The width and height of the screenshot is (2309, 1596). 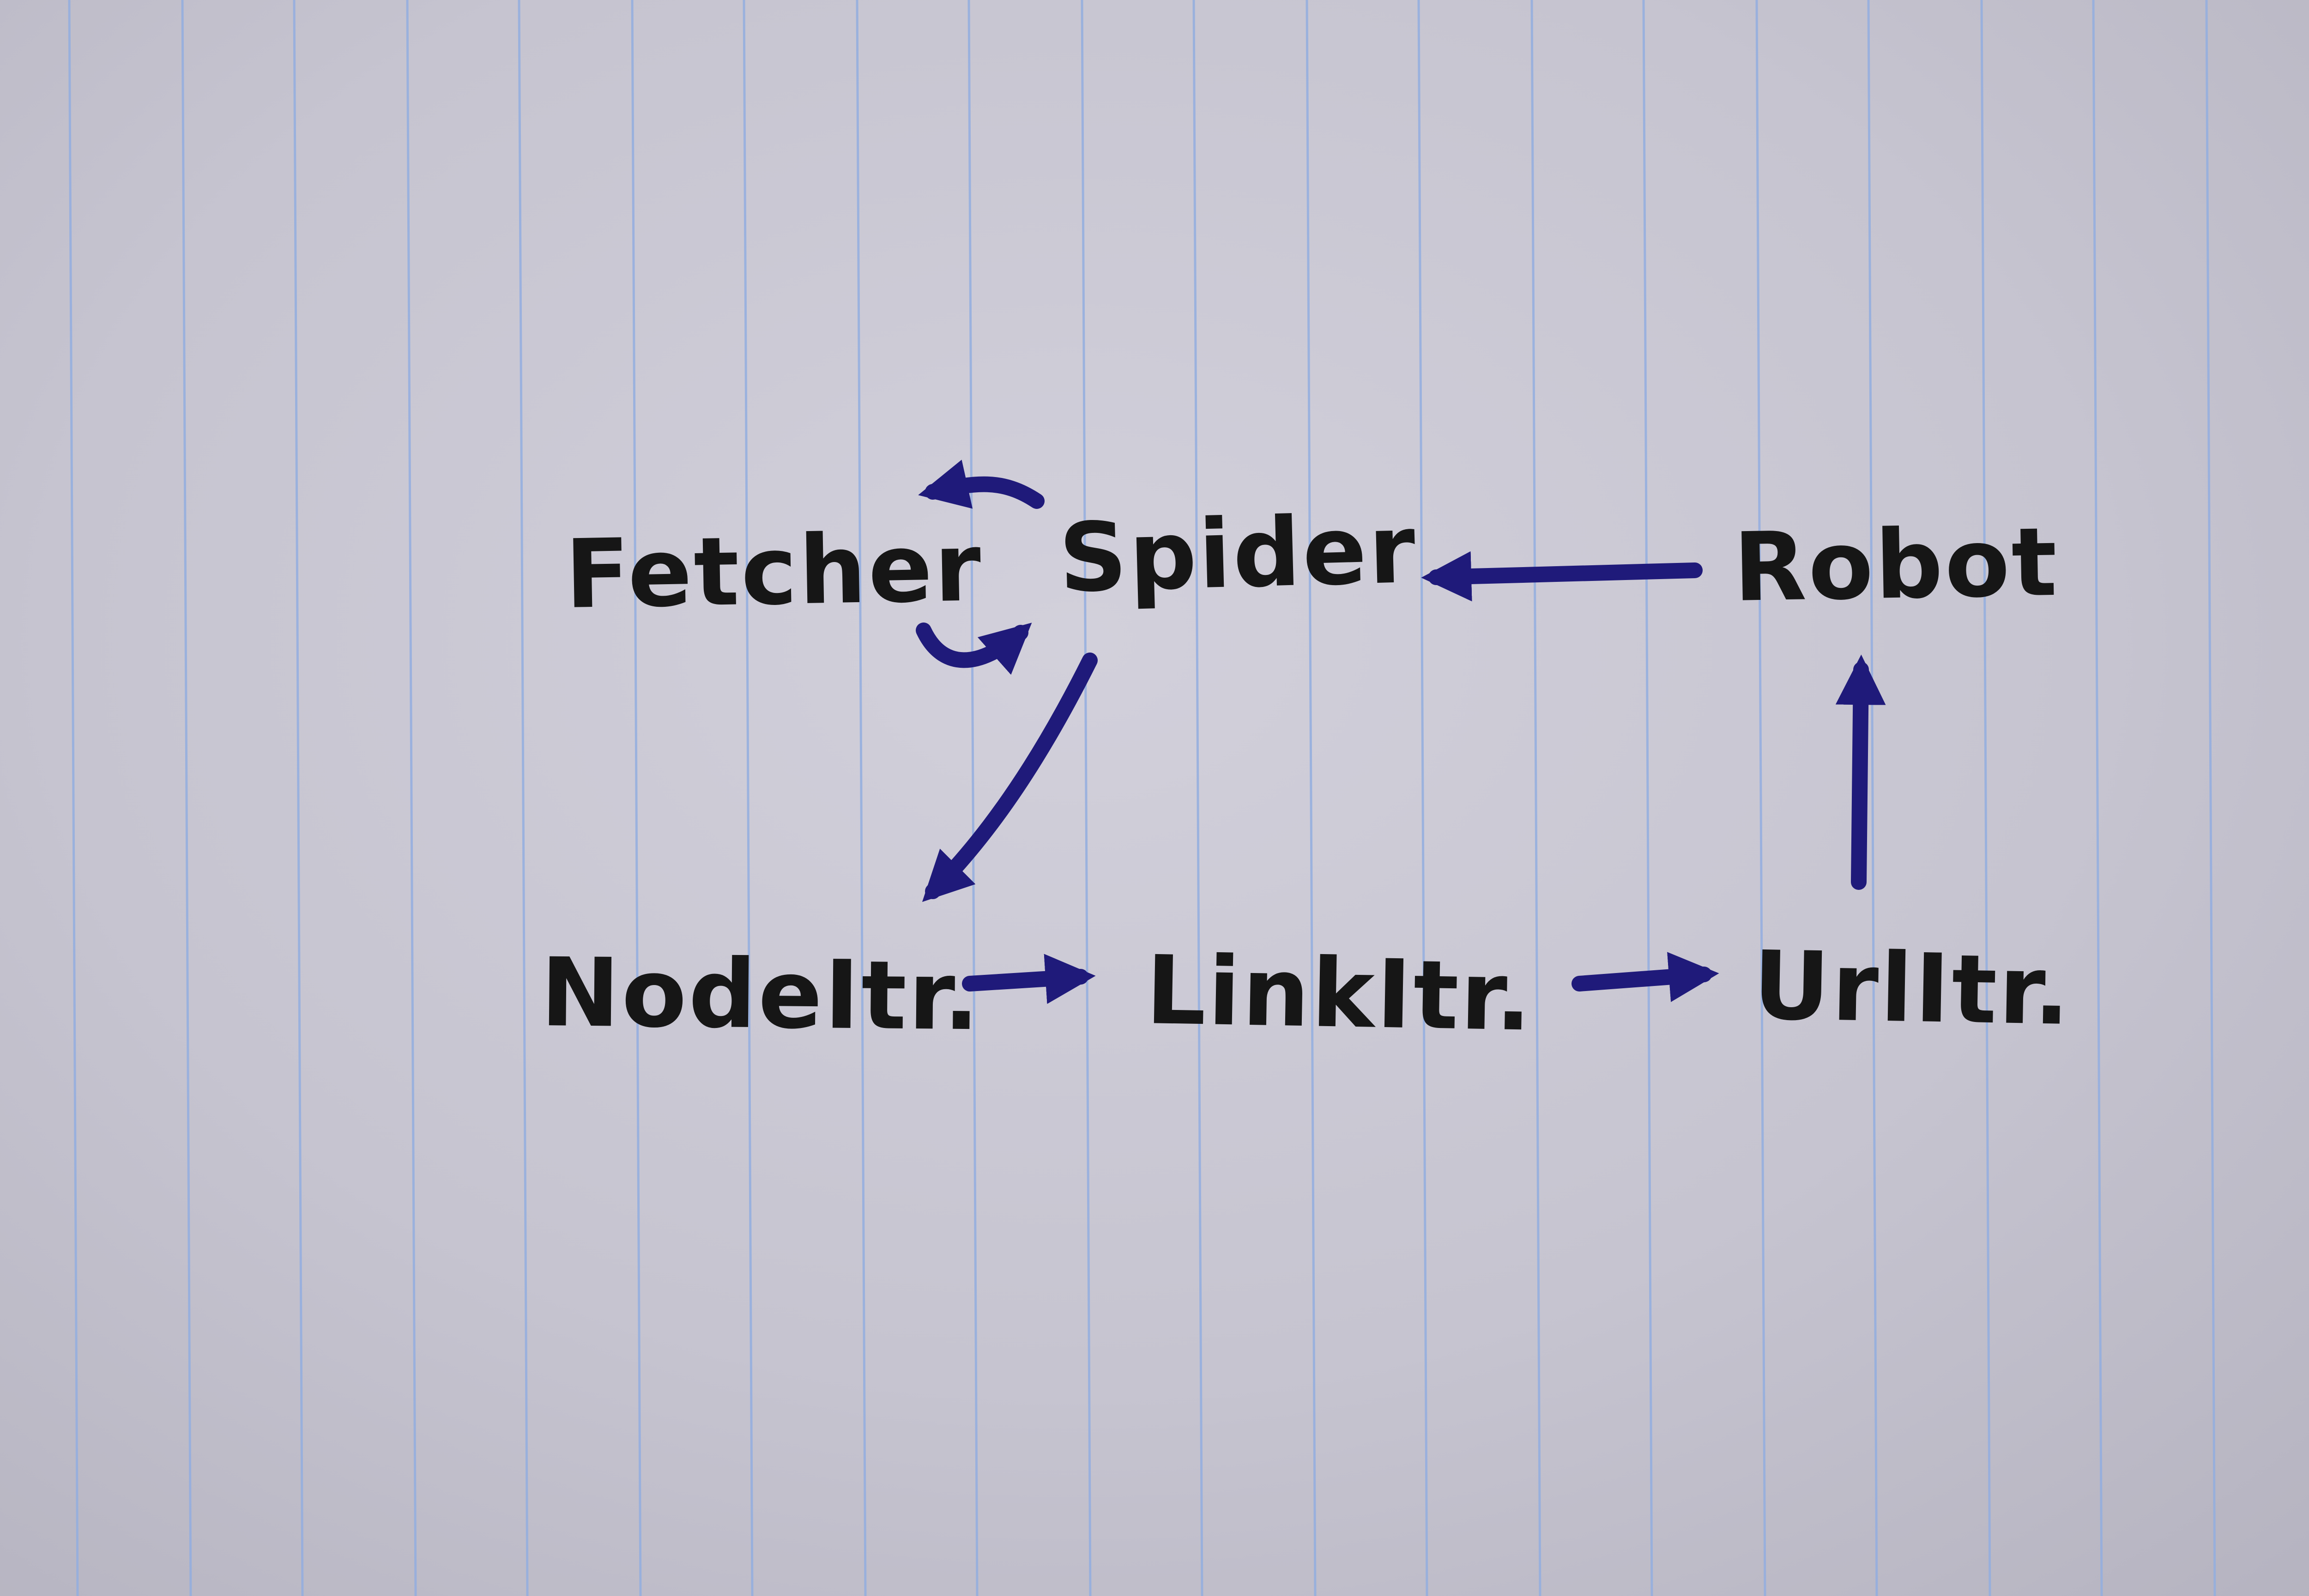 I want to click on edge-spider-to-nodeitr, so click(x=1010, y=777).